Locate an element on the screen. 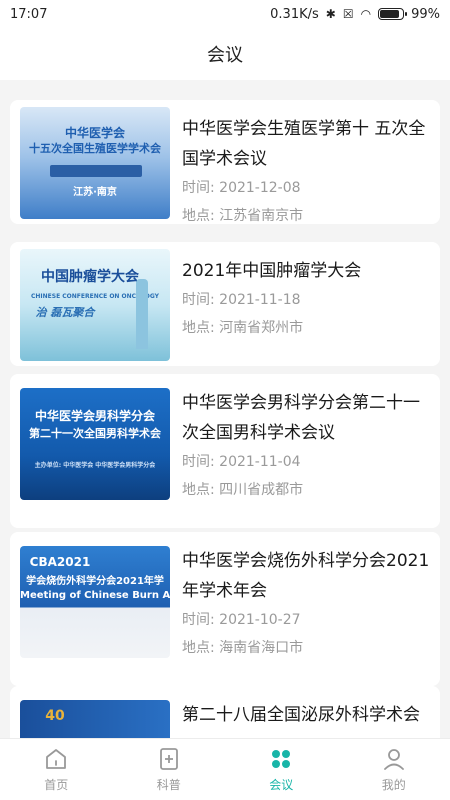 The image size is (450, 800). thumb-line3: Meeting of Chinese Burn Associa is located at coordinates (95, 595).